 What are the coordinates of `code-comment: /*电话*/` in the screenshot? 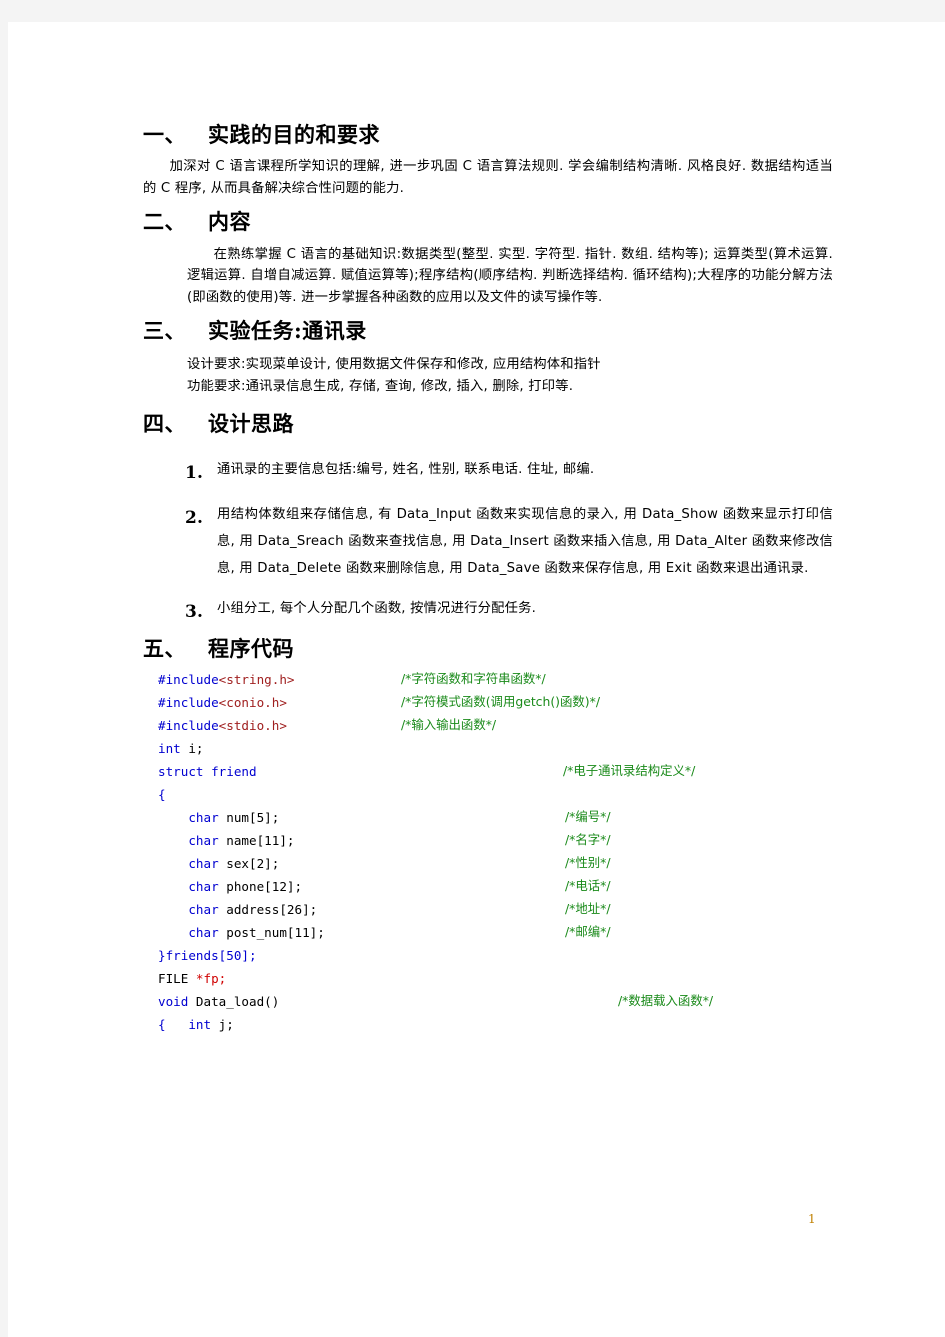 It's located at (588, 886).